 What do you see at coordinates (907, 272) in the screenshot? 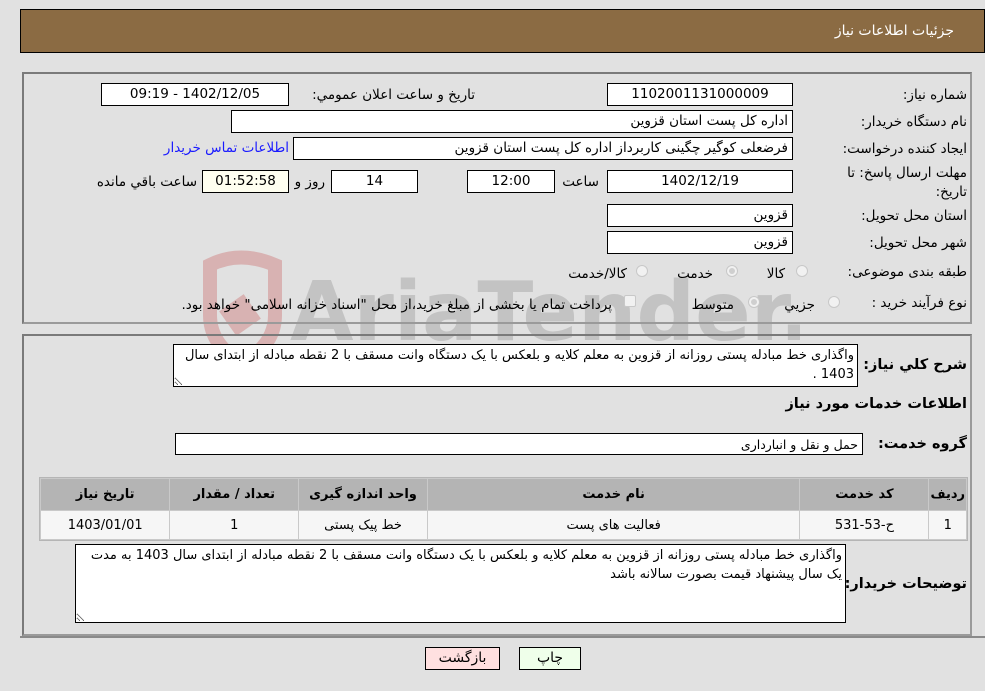
I see `category-label: طبقه بندی موضوعی:` at bounding box center [907, 272].